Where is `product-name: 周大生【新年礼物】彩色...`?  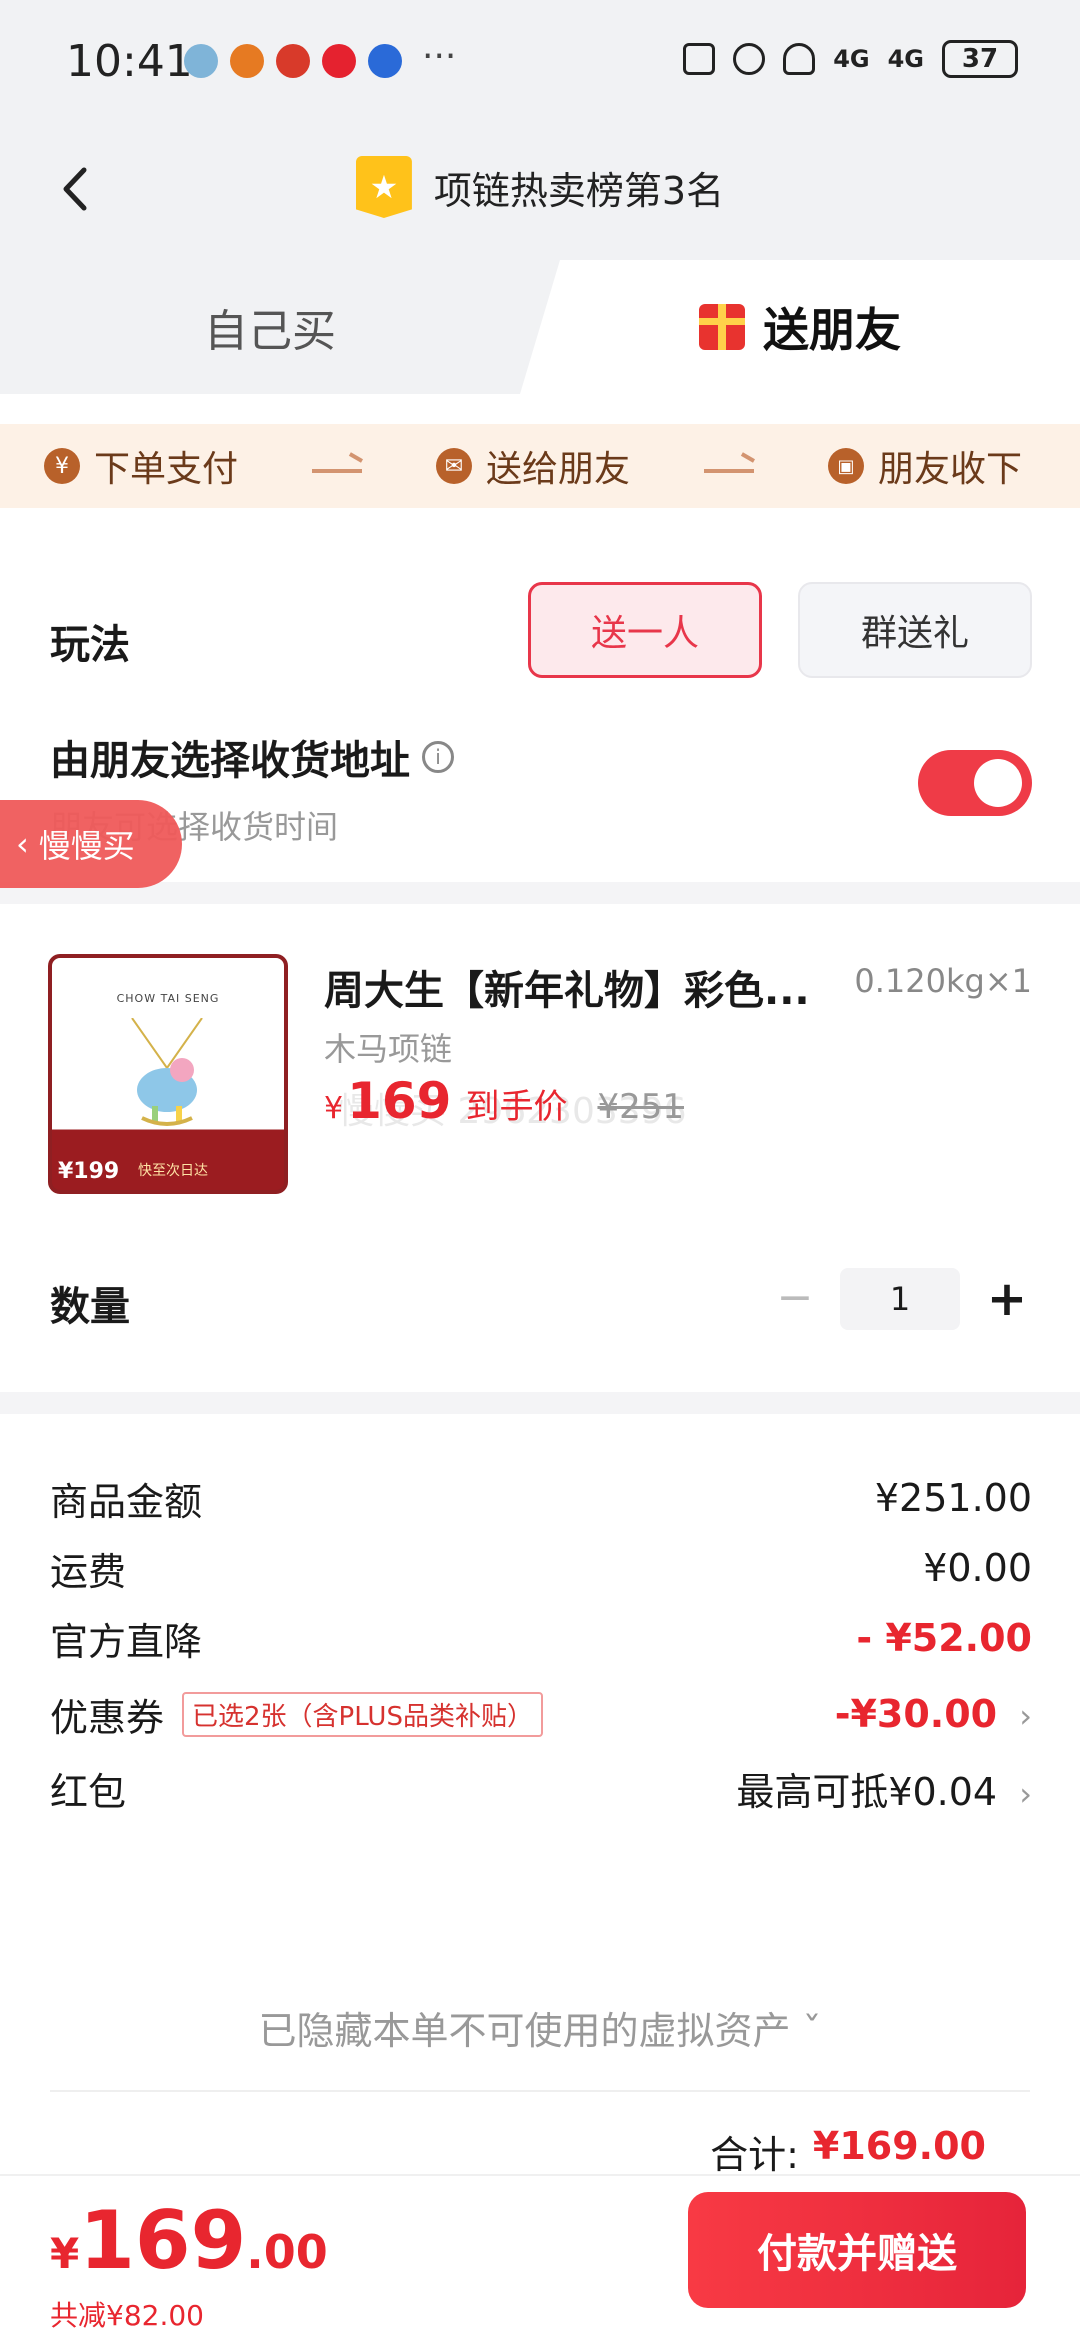 product-name: 周大生【新年礼物】彩色... is located at coordinates (584, 987).